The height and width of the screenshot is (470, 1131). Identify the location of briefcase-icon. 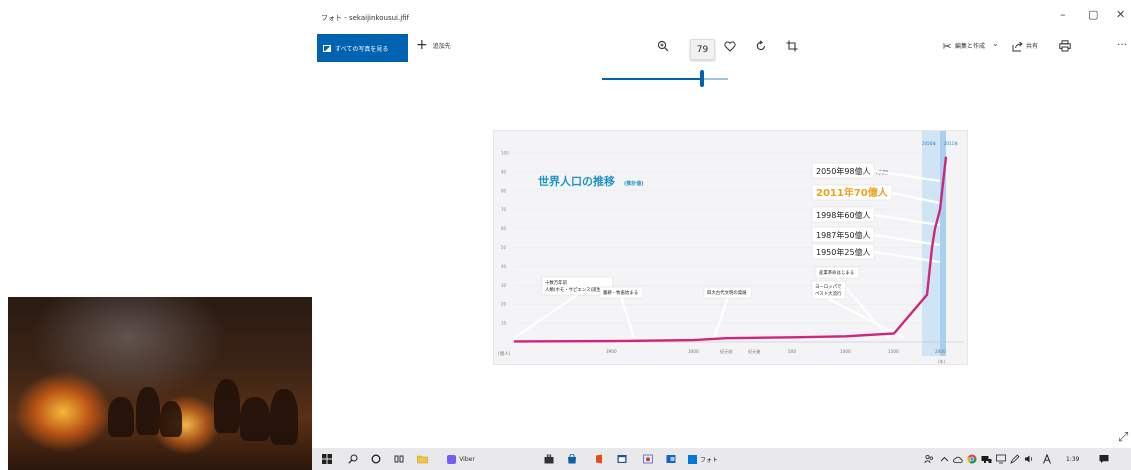
(548, 459).